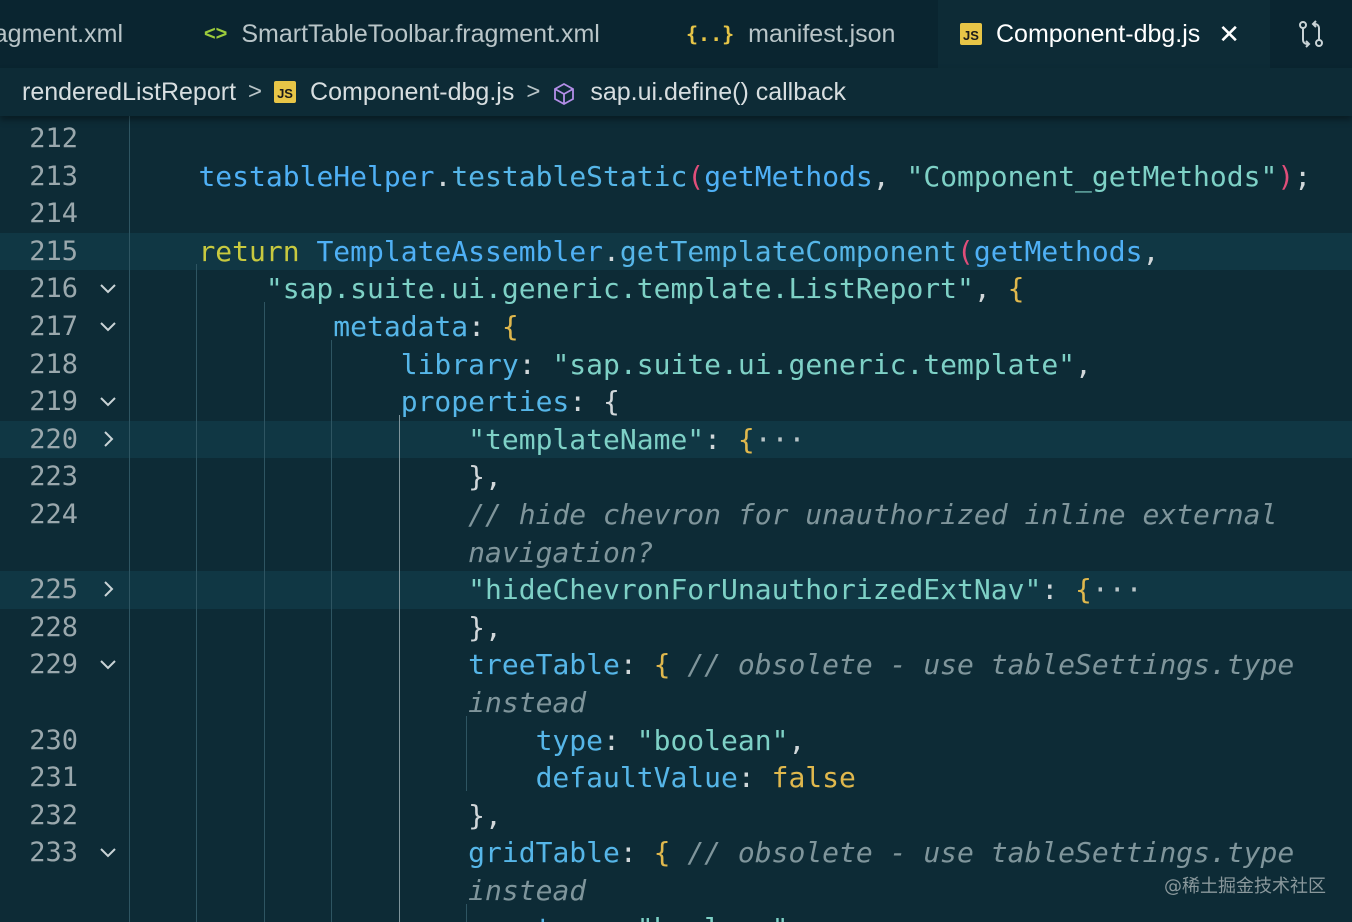 This screenshot has height=922, width=1352. Describe the element at coordinates (324, 327) in the screenshot. I see `code-text: metadata: {` at that location.